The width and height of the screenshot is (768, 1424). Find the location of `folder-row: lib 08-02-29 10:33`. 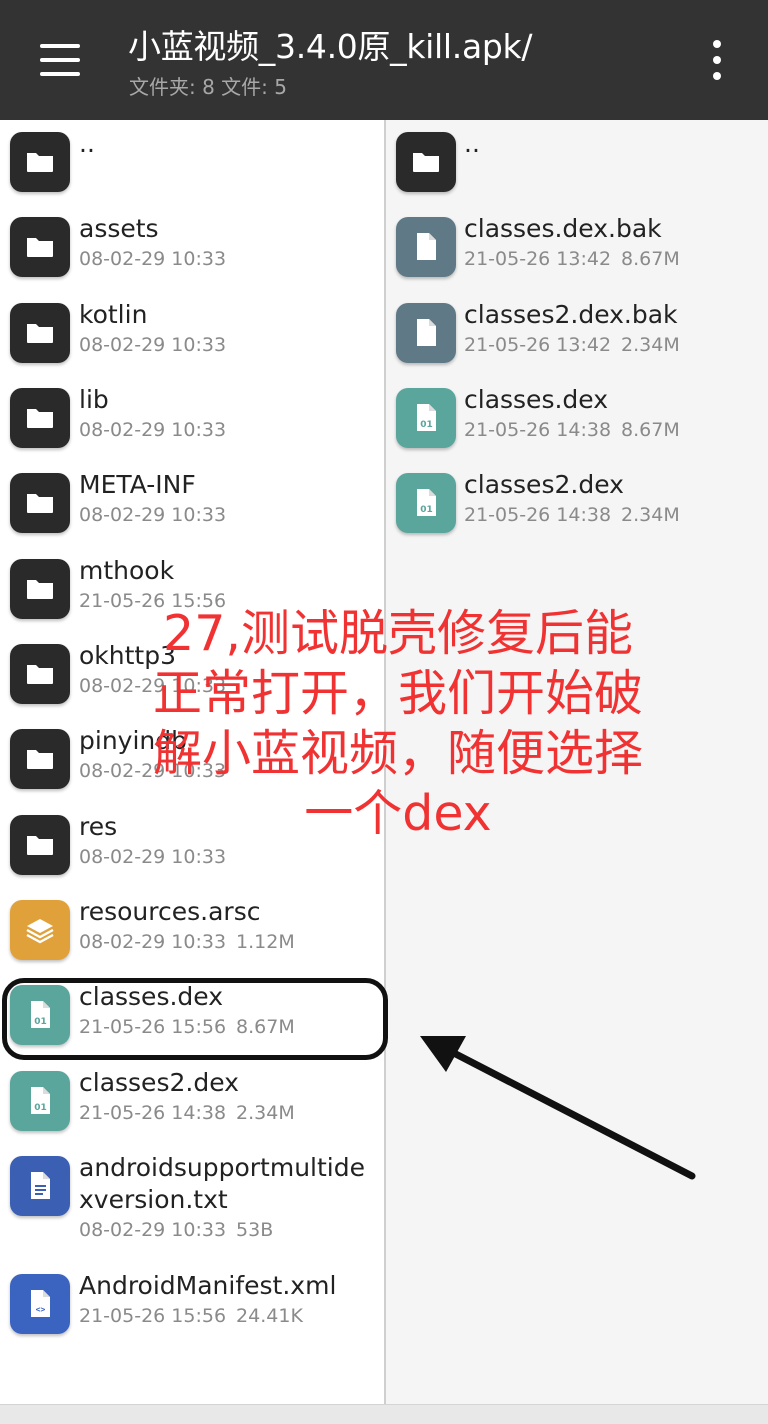

folder-row: lib 08-02-29 10:33 is located at coordinates (192, 418).